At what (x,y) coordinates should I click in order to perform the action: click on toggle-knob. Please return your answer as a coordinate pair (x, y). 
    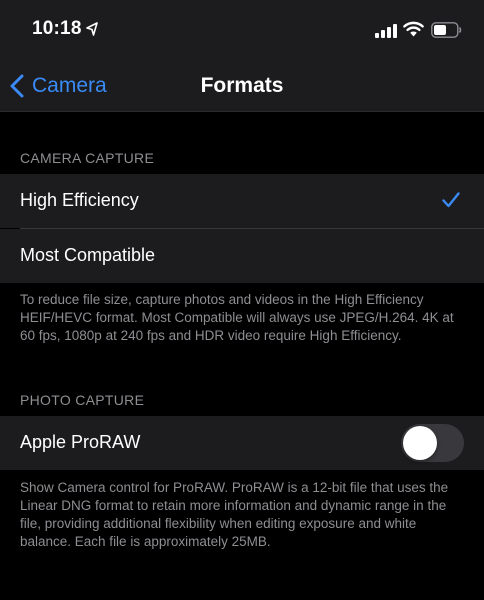
    Looking at the image, I should click on (420, 443).